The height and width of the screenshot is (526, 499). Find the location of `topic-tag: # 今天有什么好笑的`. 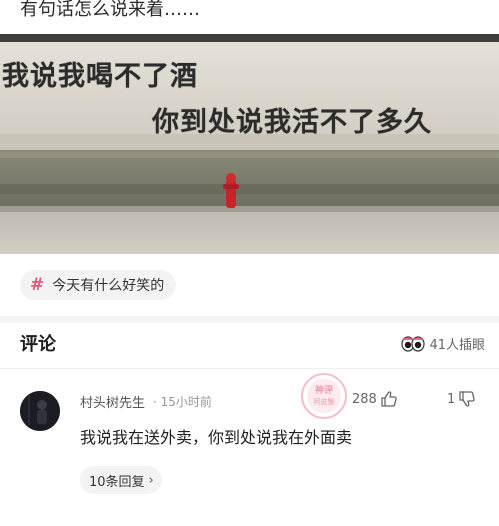

topic-tag: # 今天有什么好笑的 is located at coordinates (98, 285).